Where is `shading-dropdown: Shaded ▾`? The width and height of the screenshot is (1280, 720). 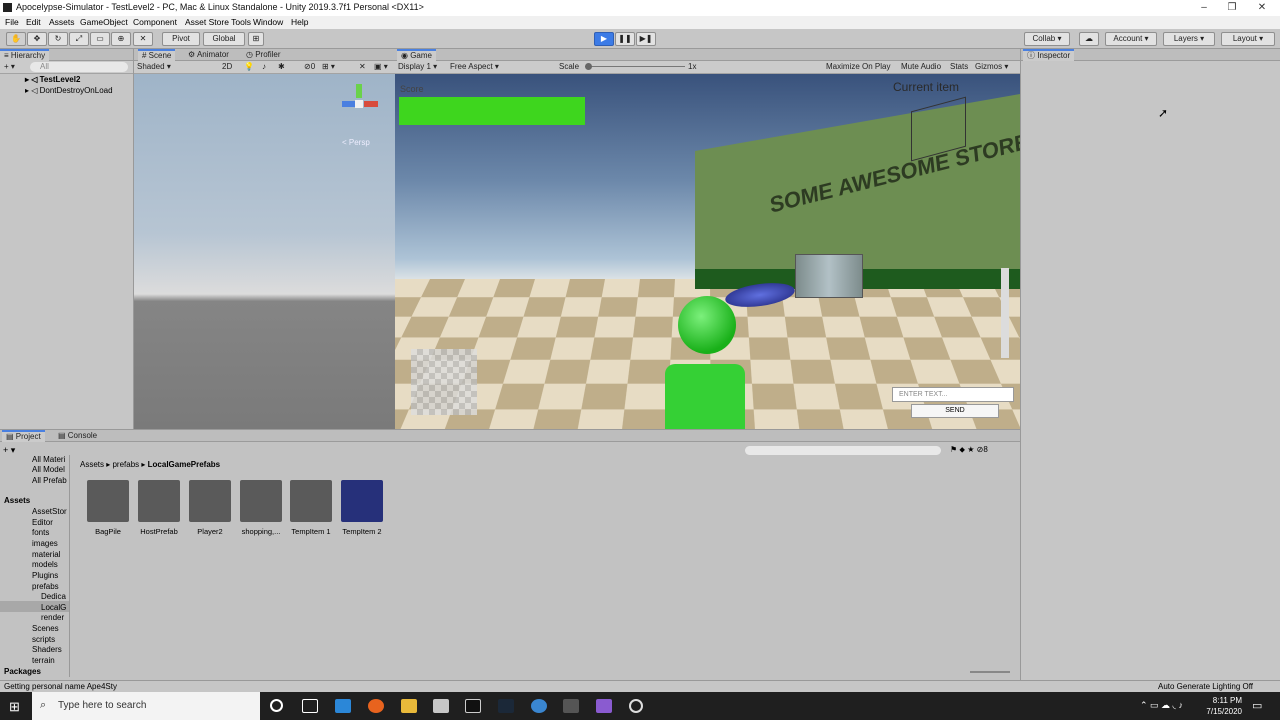
shading-dropdown: Shaded ▾ is located at coordinates (154, 66).